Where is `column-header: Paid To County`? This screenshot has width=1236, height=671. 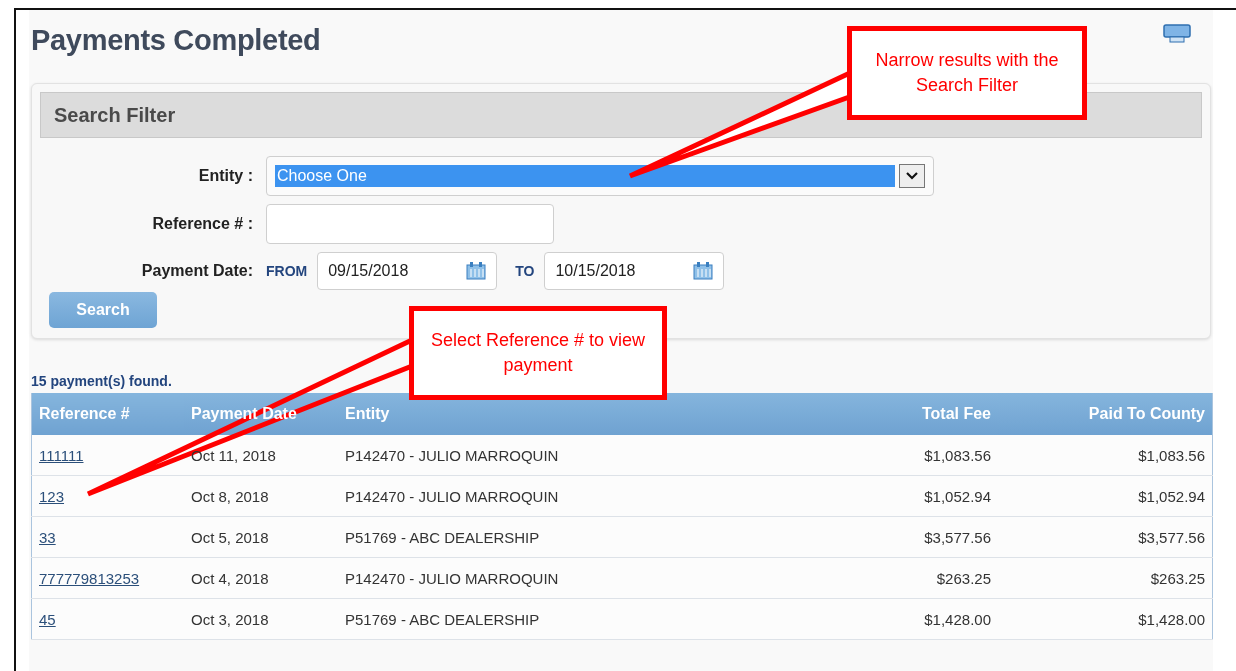
column-header: Paid To County is located at coordinates (1105, 414).